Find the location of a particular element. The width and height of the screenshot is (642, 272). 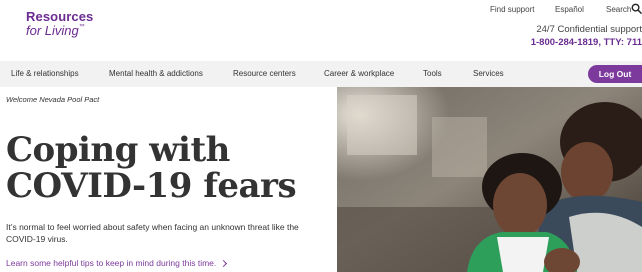

welcome-message: Welcome Nevada Pool Pact is located at coordinates (53, 99).